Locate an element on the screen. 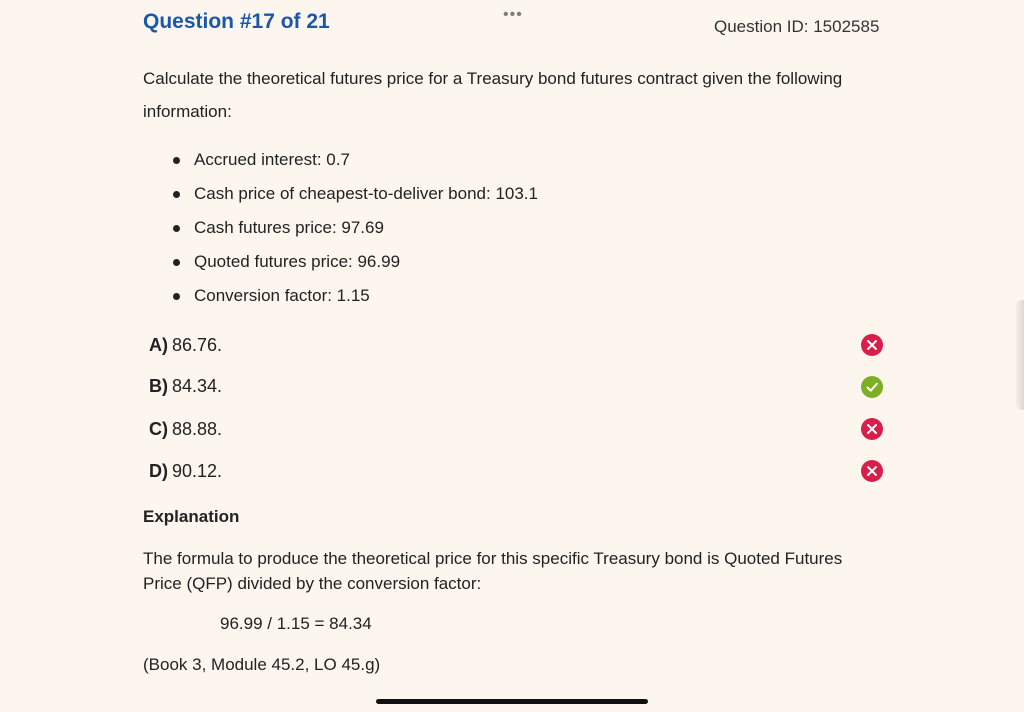 This screenshot has width=1024, height=712. explanation-formula: 96.99 / 1.15 = 84.34 is located at coordinates (296, 623).